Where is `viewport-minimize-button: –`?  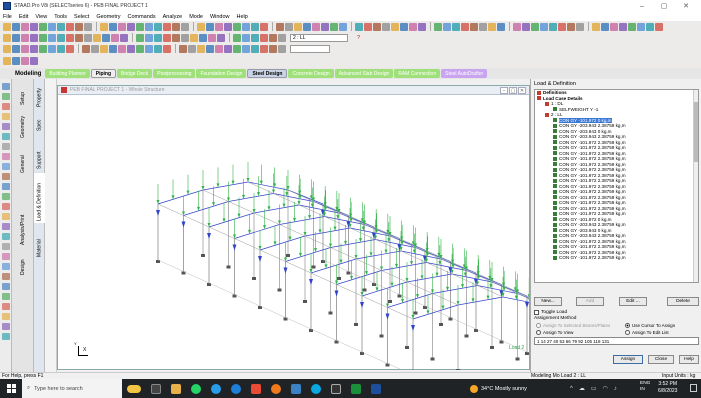
viewport-minimize-button: – is located at coordinates (504, 90).